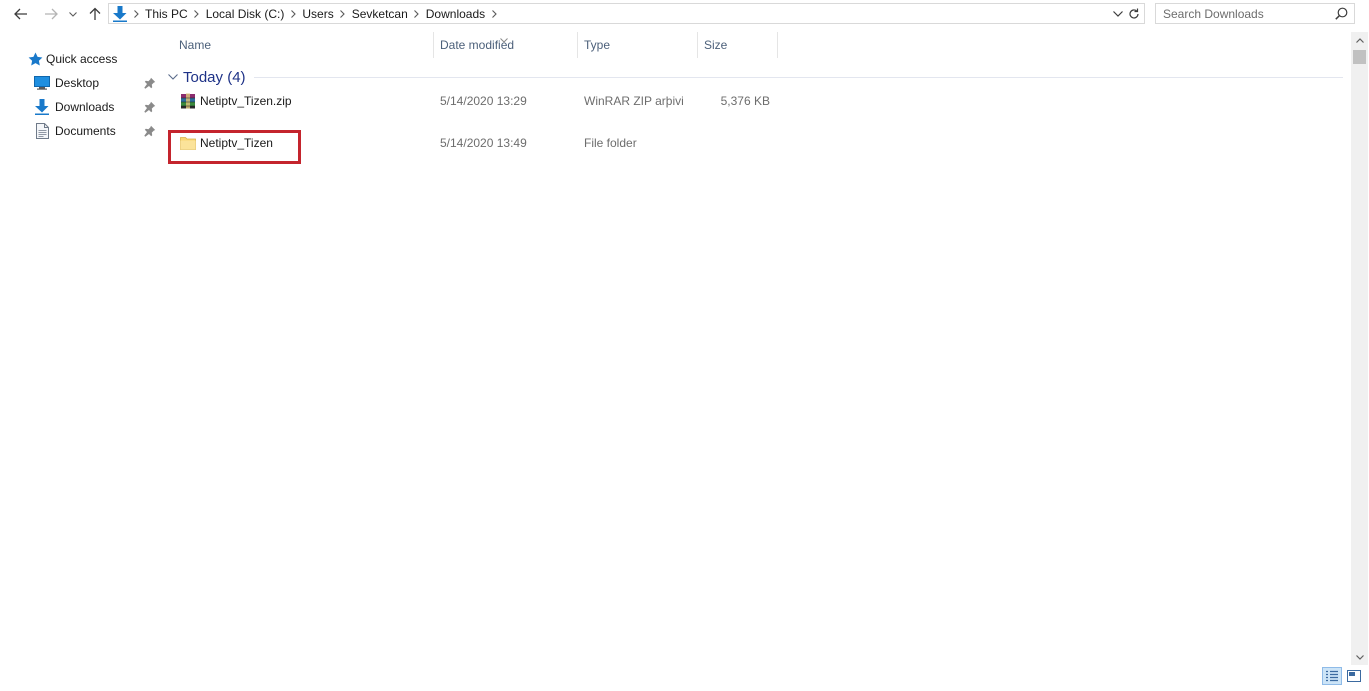 The width and height of the screenshot is (1369, 691). Describe the element at coordinates (236, 143) in the screenshot. I see `file-name: Netiptv_Tizen` at that location.